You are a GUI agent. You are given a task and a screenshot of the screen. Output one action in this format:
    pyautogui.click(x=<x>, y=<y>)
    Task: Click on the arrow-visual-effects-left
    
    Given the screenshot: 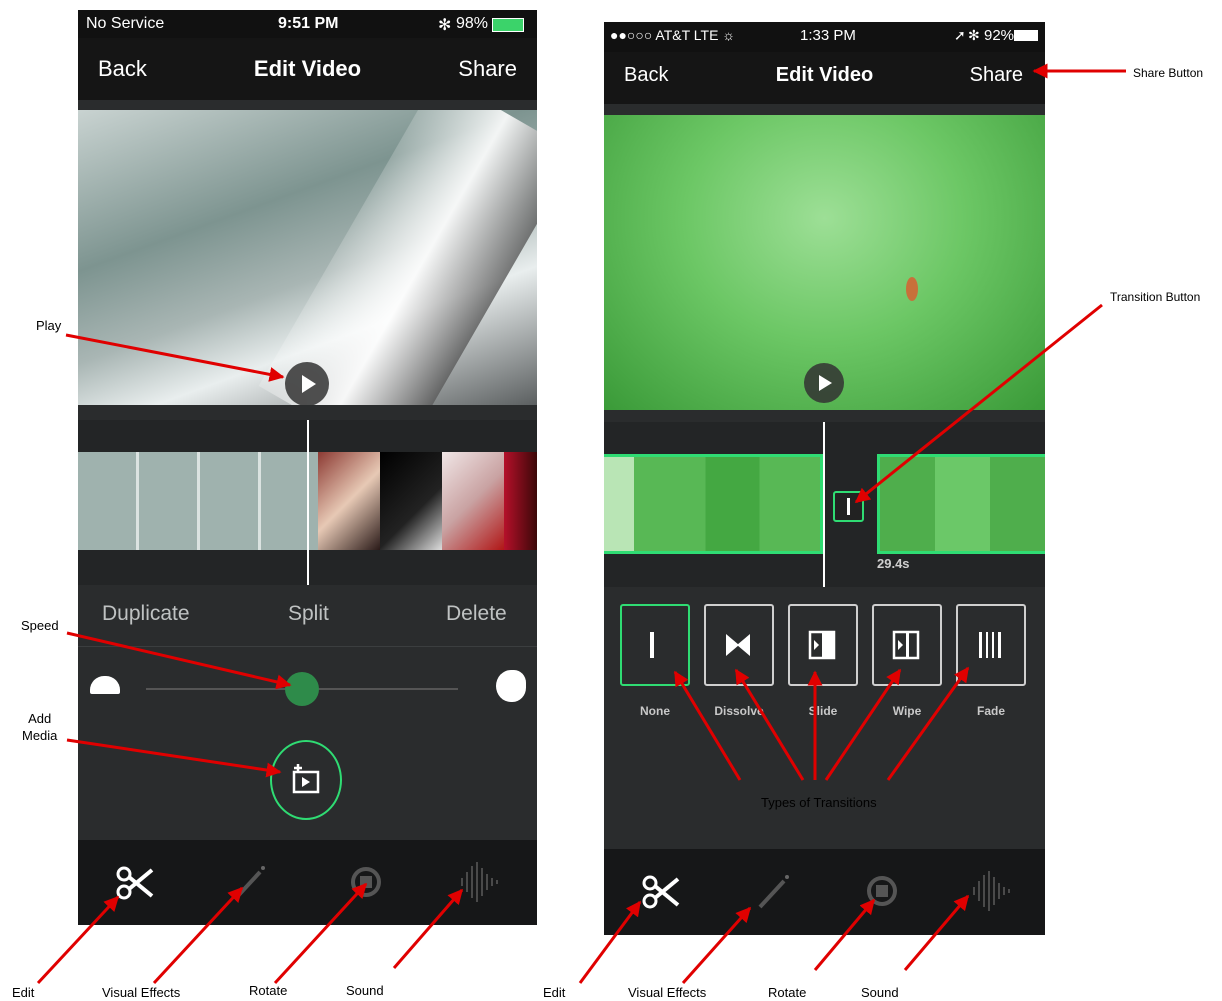 What is the action you would take?
    pyautogui.click(x=198, y=935)
    